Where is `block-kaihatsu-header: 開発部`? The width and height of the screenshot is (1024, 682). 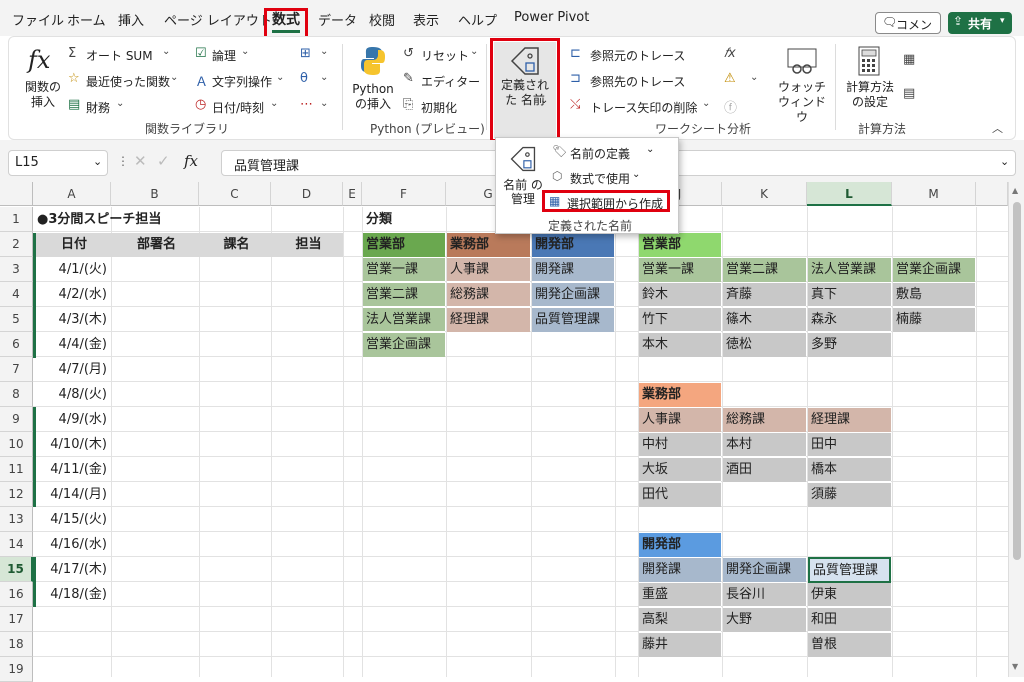
block-kaihatsu-header: 開発部 is located at coordinates (680, 545).